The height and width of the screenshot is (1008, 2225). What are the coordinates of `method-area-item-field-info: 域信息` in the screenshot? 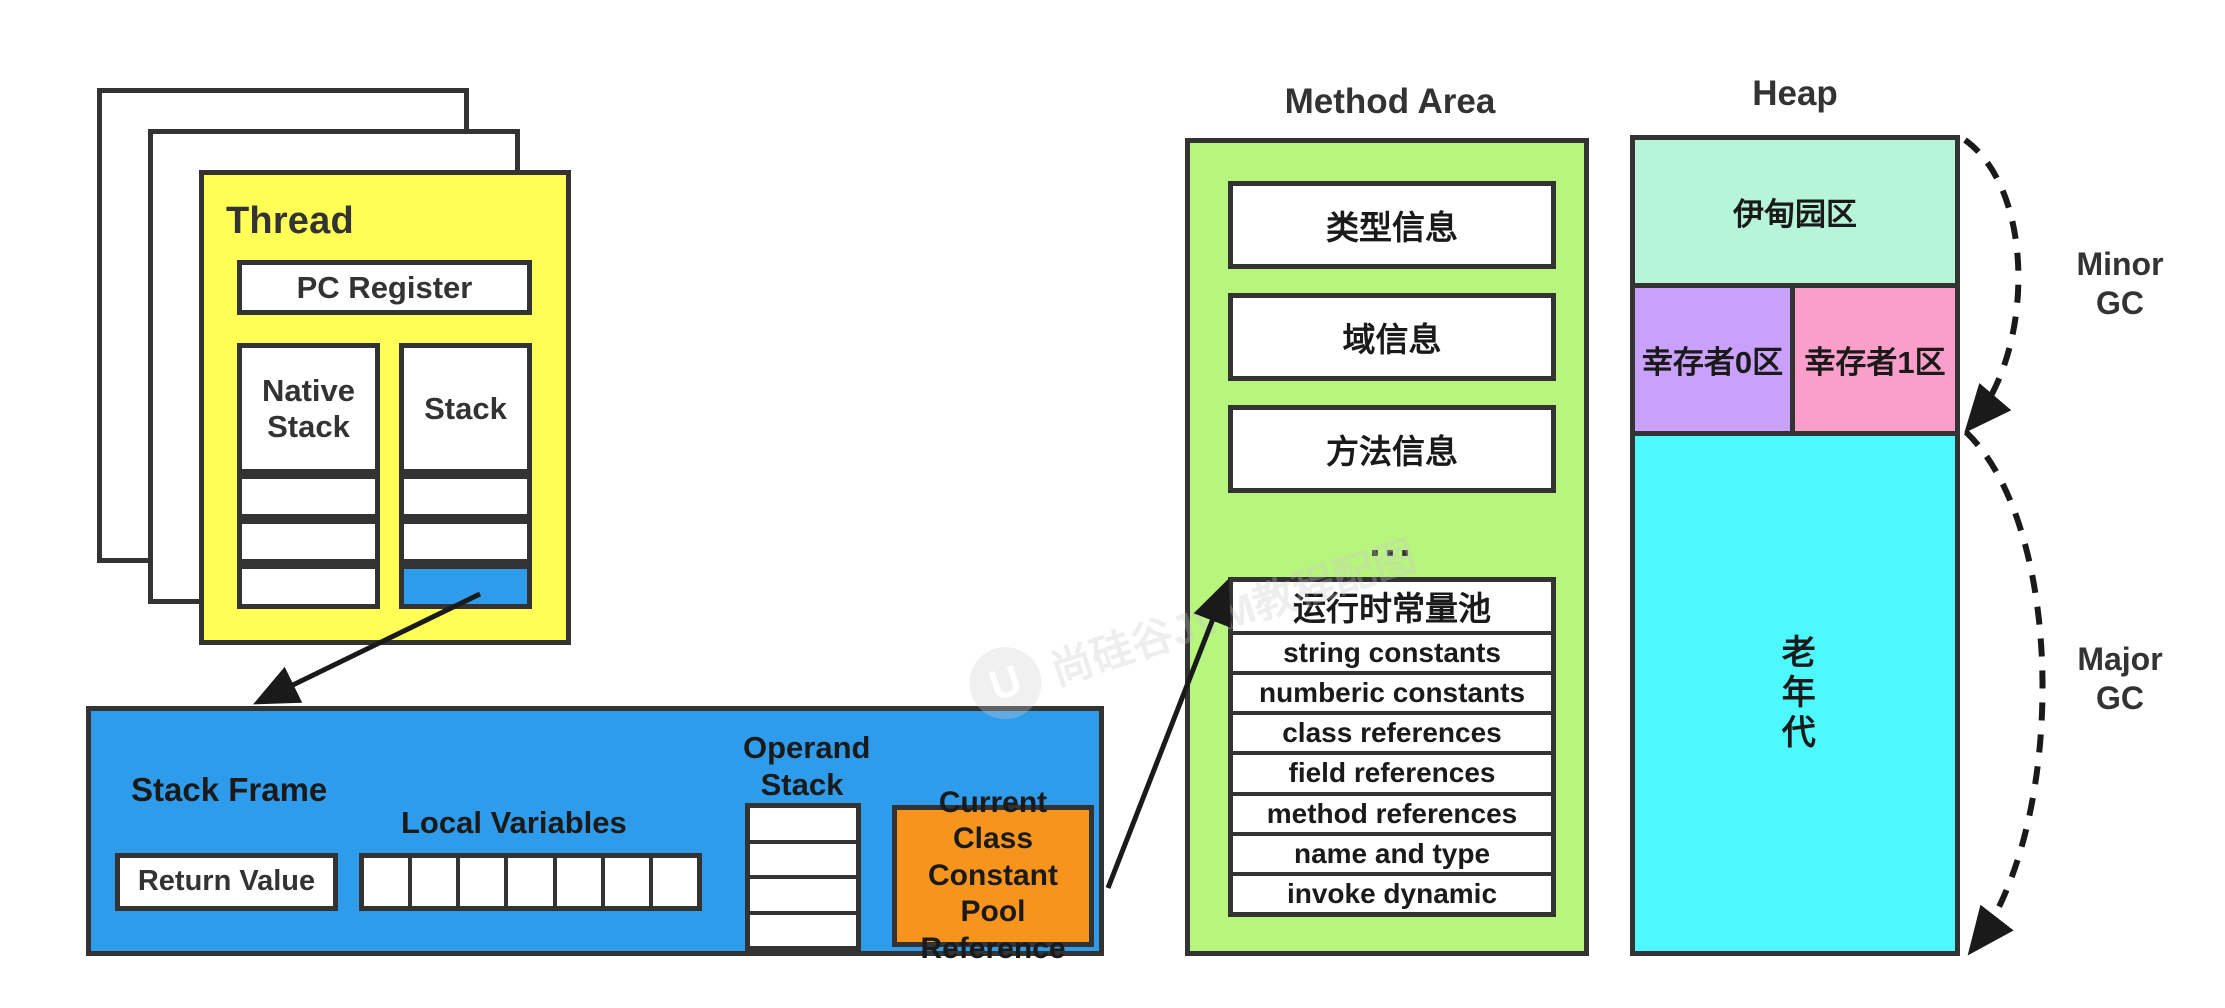 It's located at (1392, 337).